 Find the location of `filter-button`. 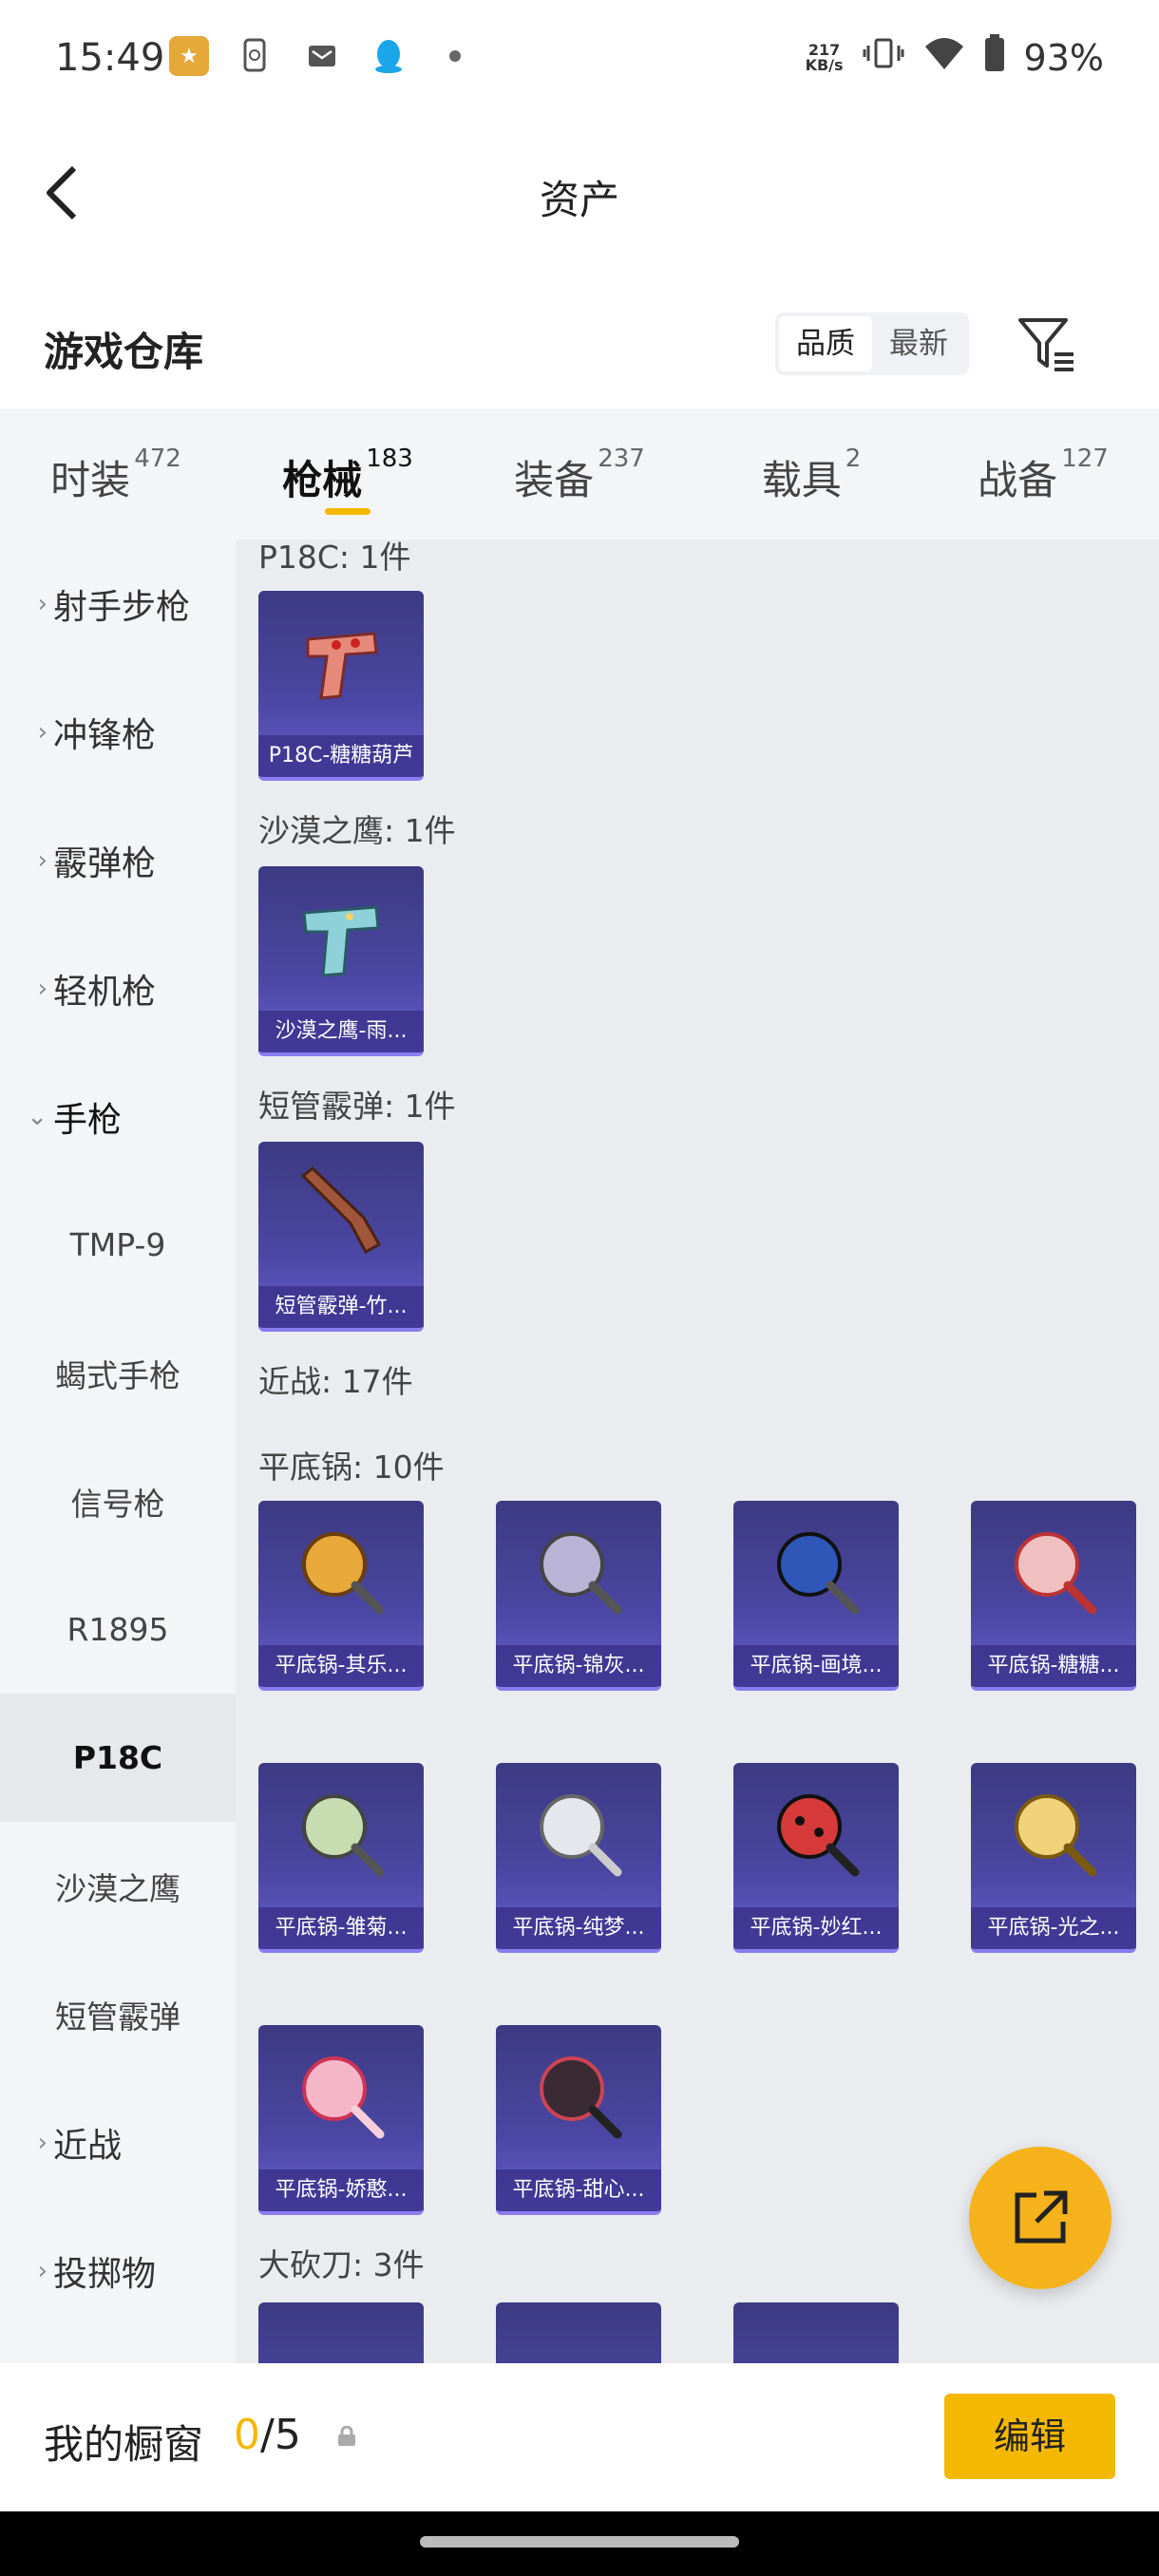

filter-button is located at coordinates (1046, 344).